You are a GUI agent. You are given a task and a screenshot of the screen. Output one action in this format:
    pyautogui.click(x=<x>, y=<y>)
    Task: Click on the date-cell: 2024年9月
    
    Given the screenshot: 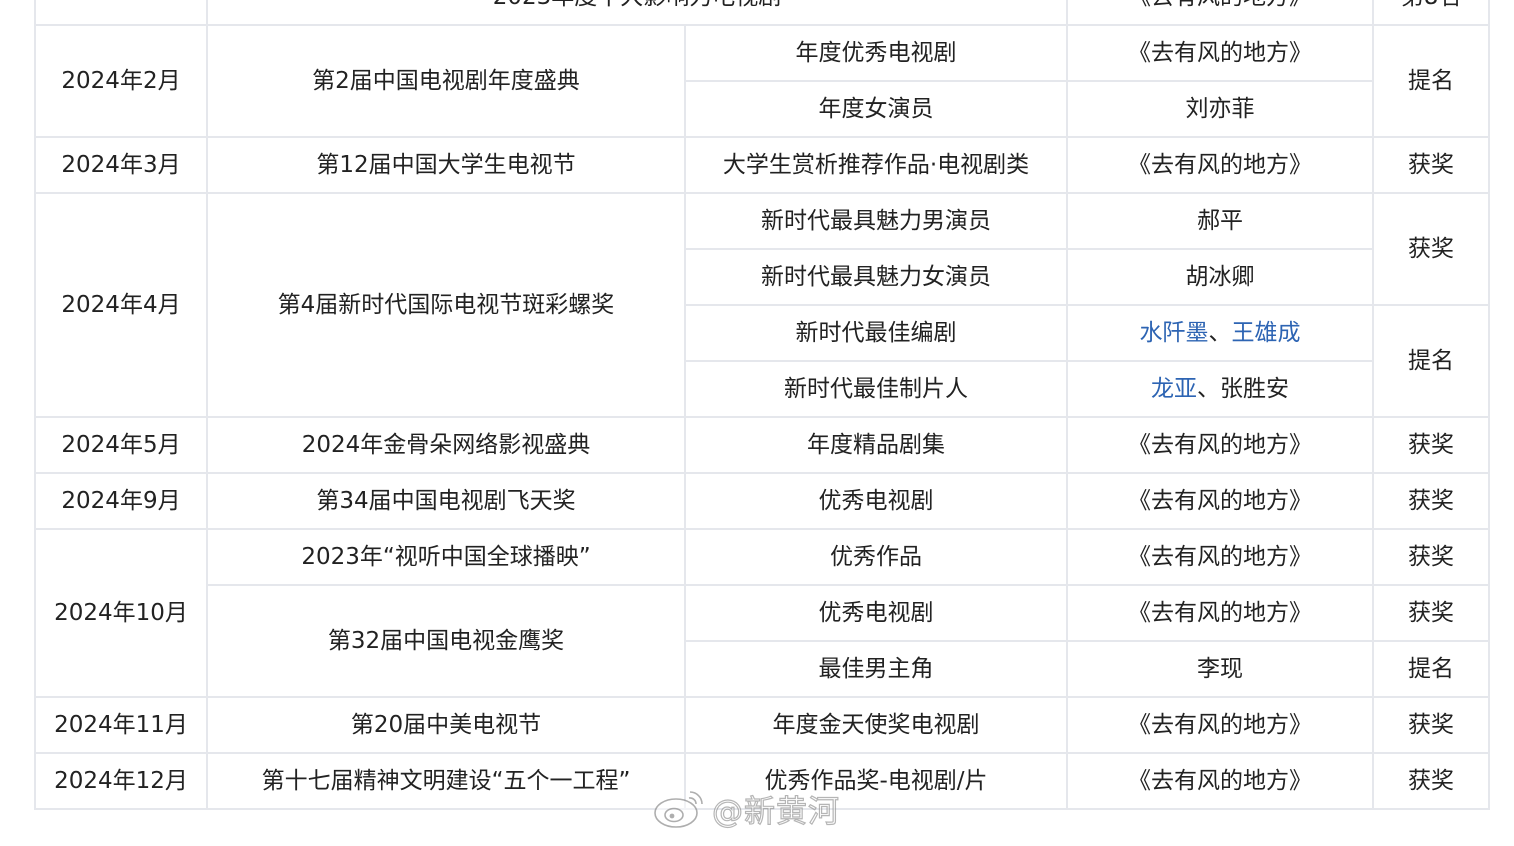 What is the action you would take?
    pyautogui.click(x=121, y=501)
    